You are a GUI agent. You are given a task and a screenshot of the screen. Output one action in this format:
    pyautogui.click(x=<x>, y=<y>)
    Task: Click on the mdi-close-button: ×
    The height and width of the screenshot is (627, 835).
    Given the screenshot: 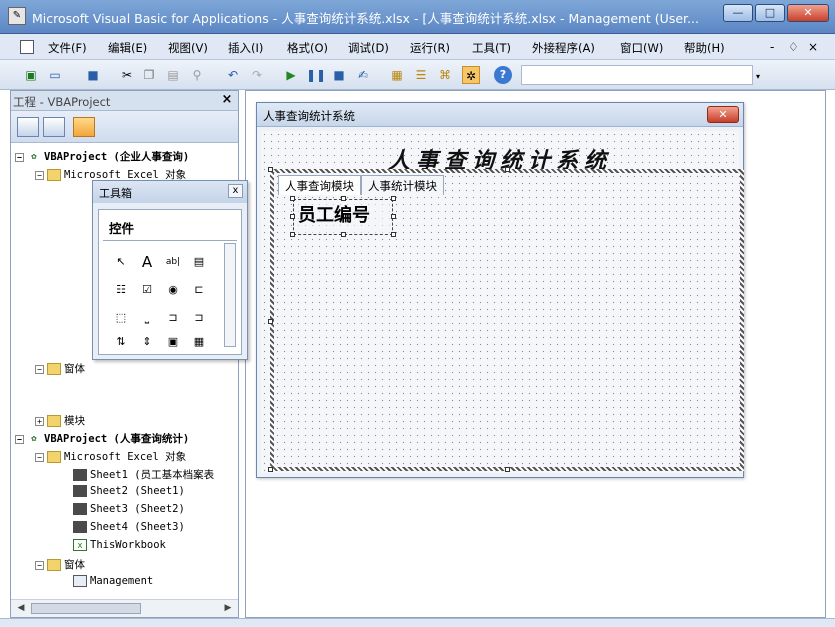 What is the action you would take?
    pyautogui.click(x=813, y=47)
    